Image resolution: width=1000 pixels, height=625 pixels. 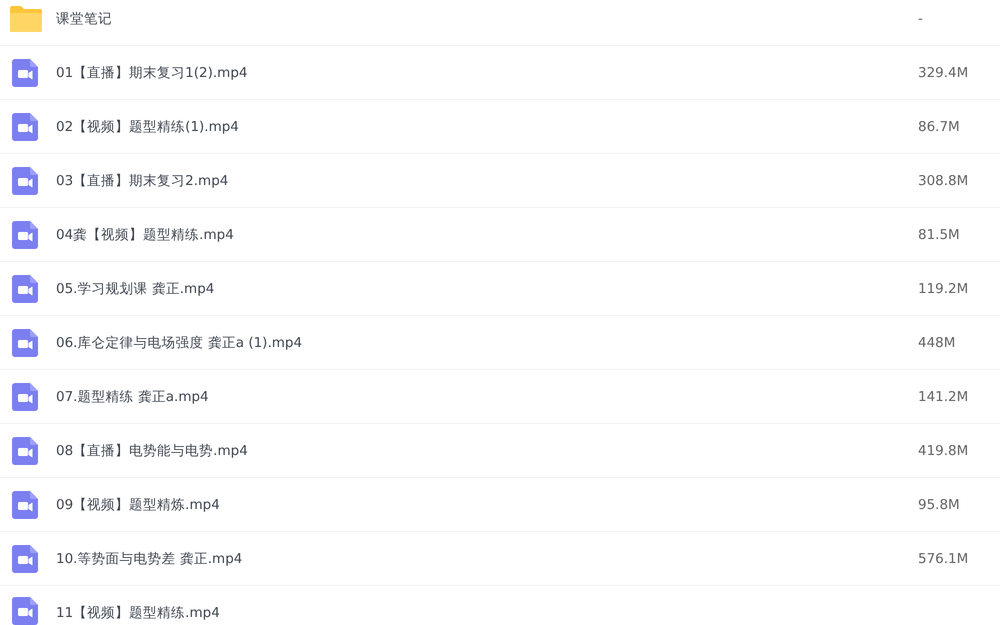 What do you see at coordinates (500, 73) in the screenshot?
I see `file-row: 01【直播】期末复习1(2).mp4 329.4M` at bounding box center [500, 73].